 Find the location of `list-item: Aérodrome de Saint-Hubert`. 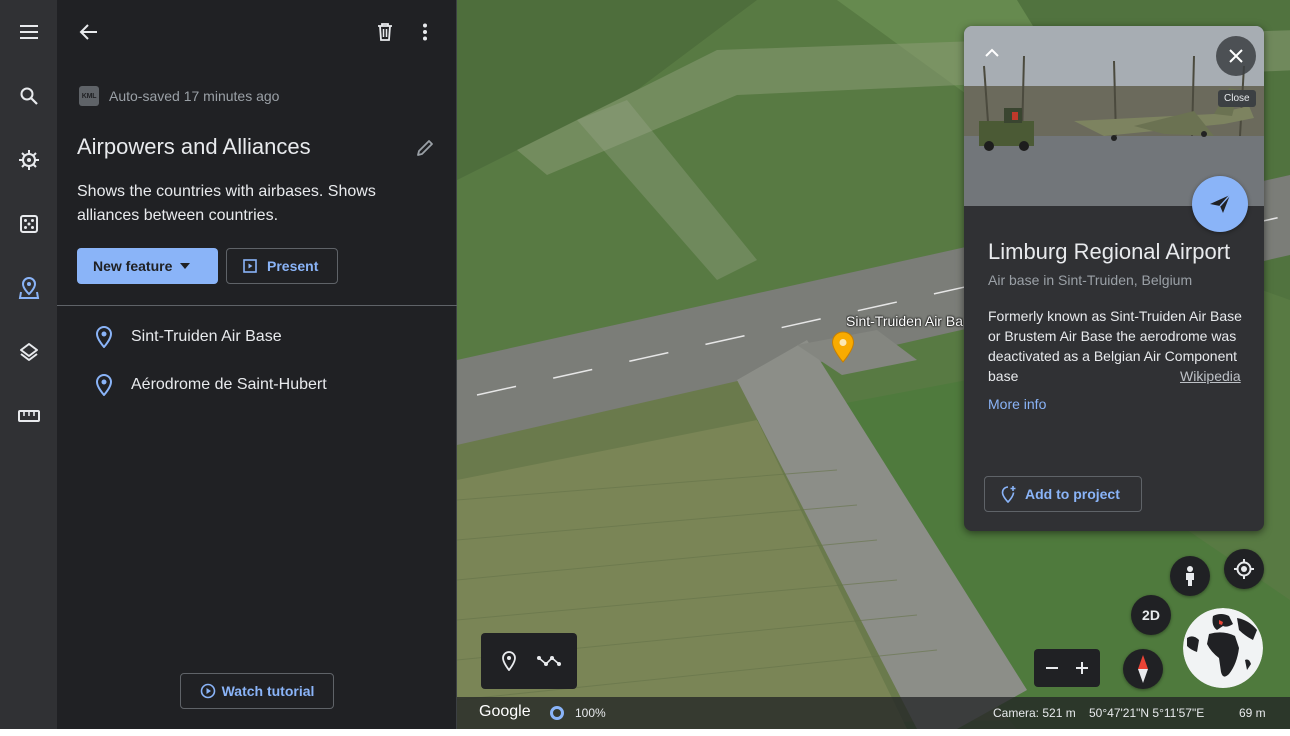

list-item: Aérodrome de Saint-Hubert is located at coordinates (211, 385).